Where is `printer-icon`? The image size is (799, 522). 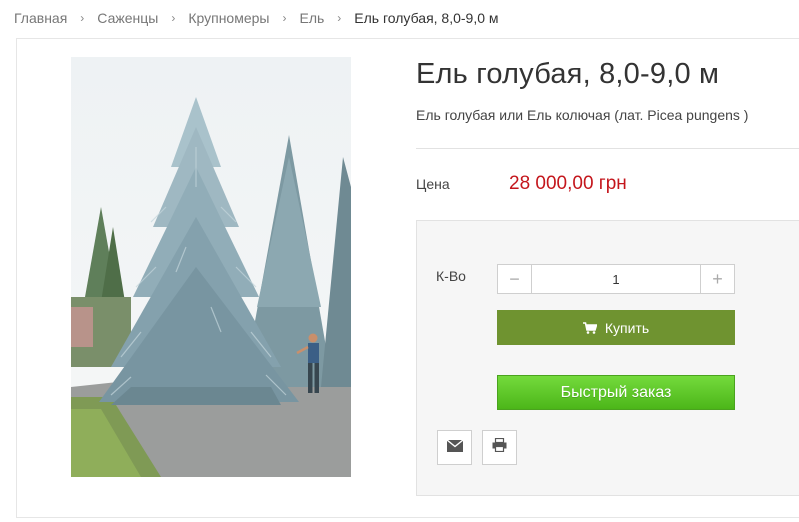
printer-icon is located at coordinates (499, 447).